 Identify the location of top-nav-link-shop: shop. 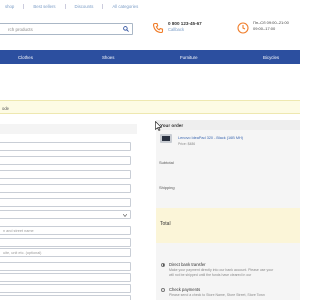
(9, 6).